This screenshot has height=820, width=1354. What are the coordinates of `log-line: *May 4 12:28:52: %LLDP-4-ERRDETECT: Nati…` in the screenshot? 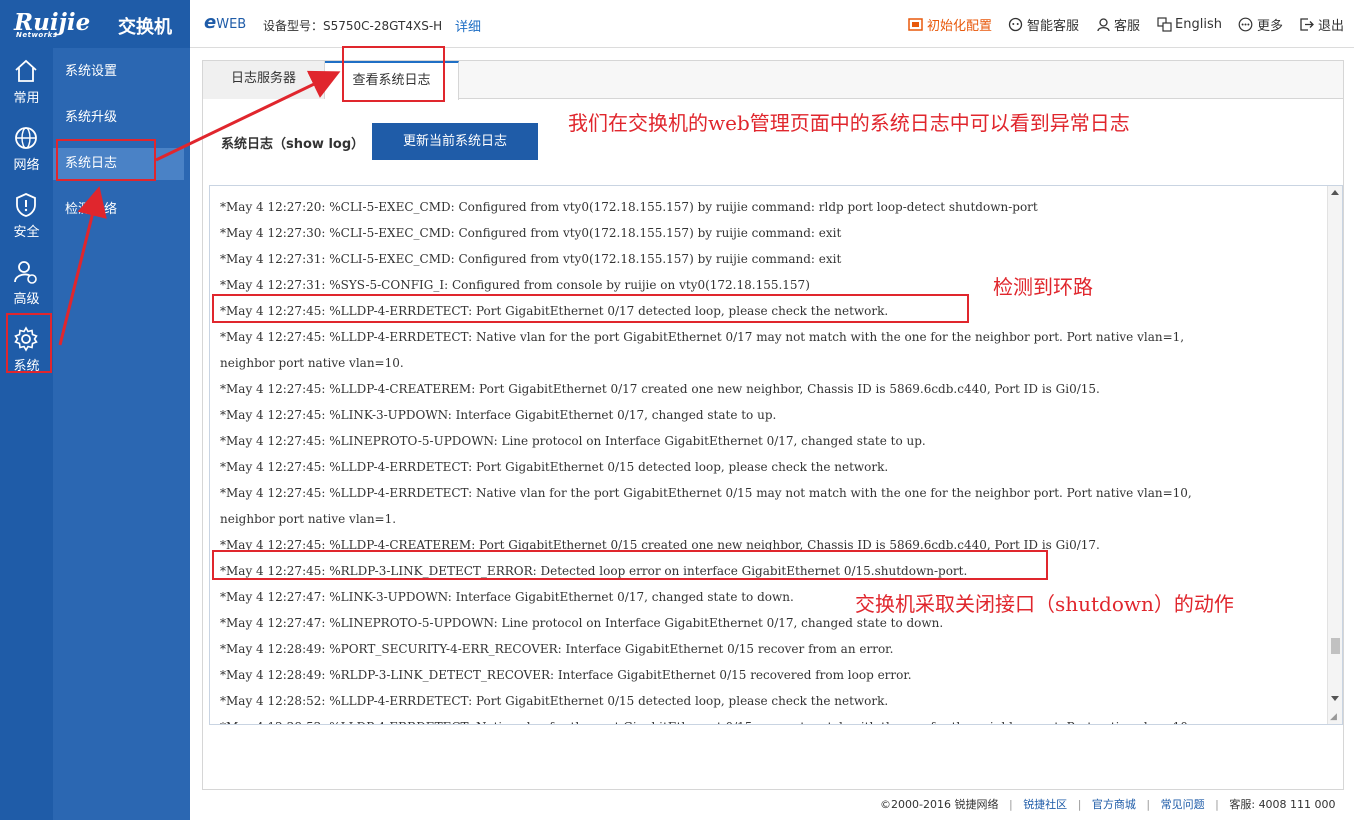 It's located at (770, 719).